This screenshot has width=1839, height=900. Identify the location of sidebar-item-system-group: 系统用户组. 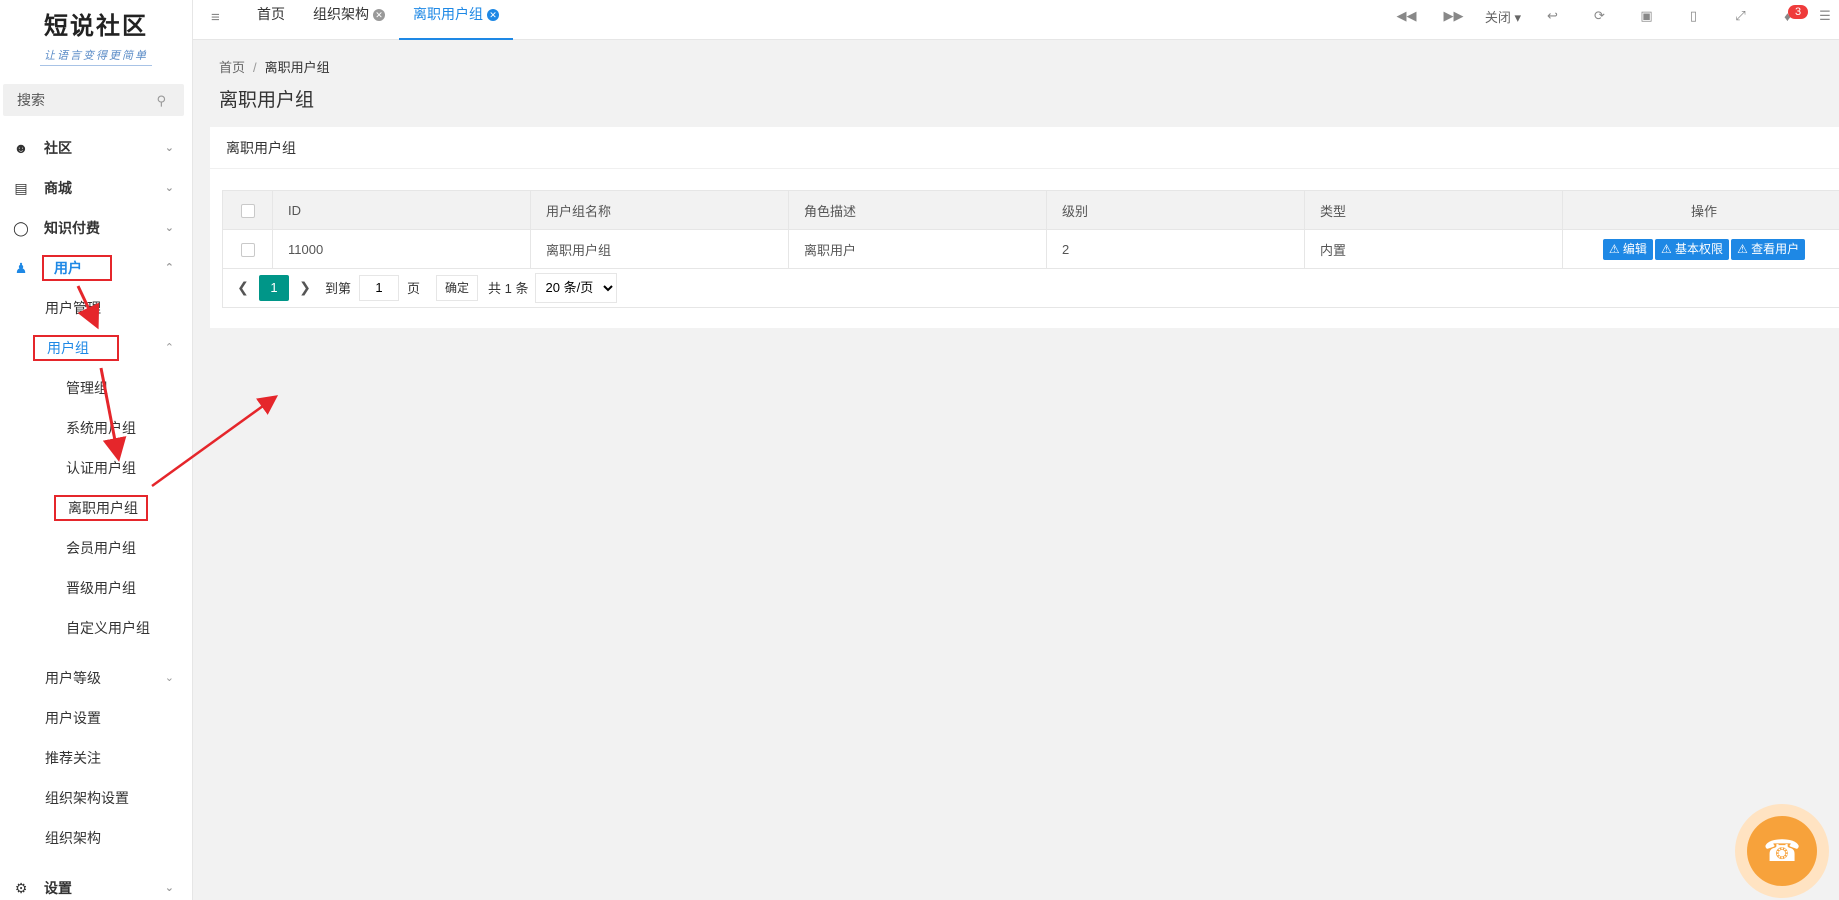
(96, 428).